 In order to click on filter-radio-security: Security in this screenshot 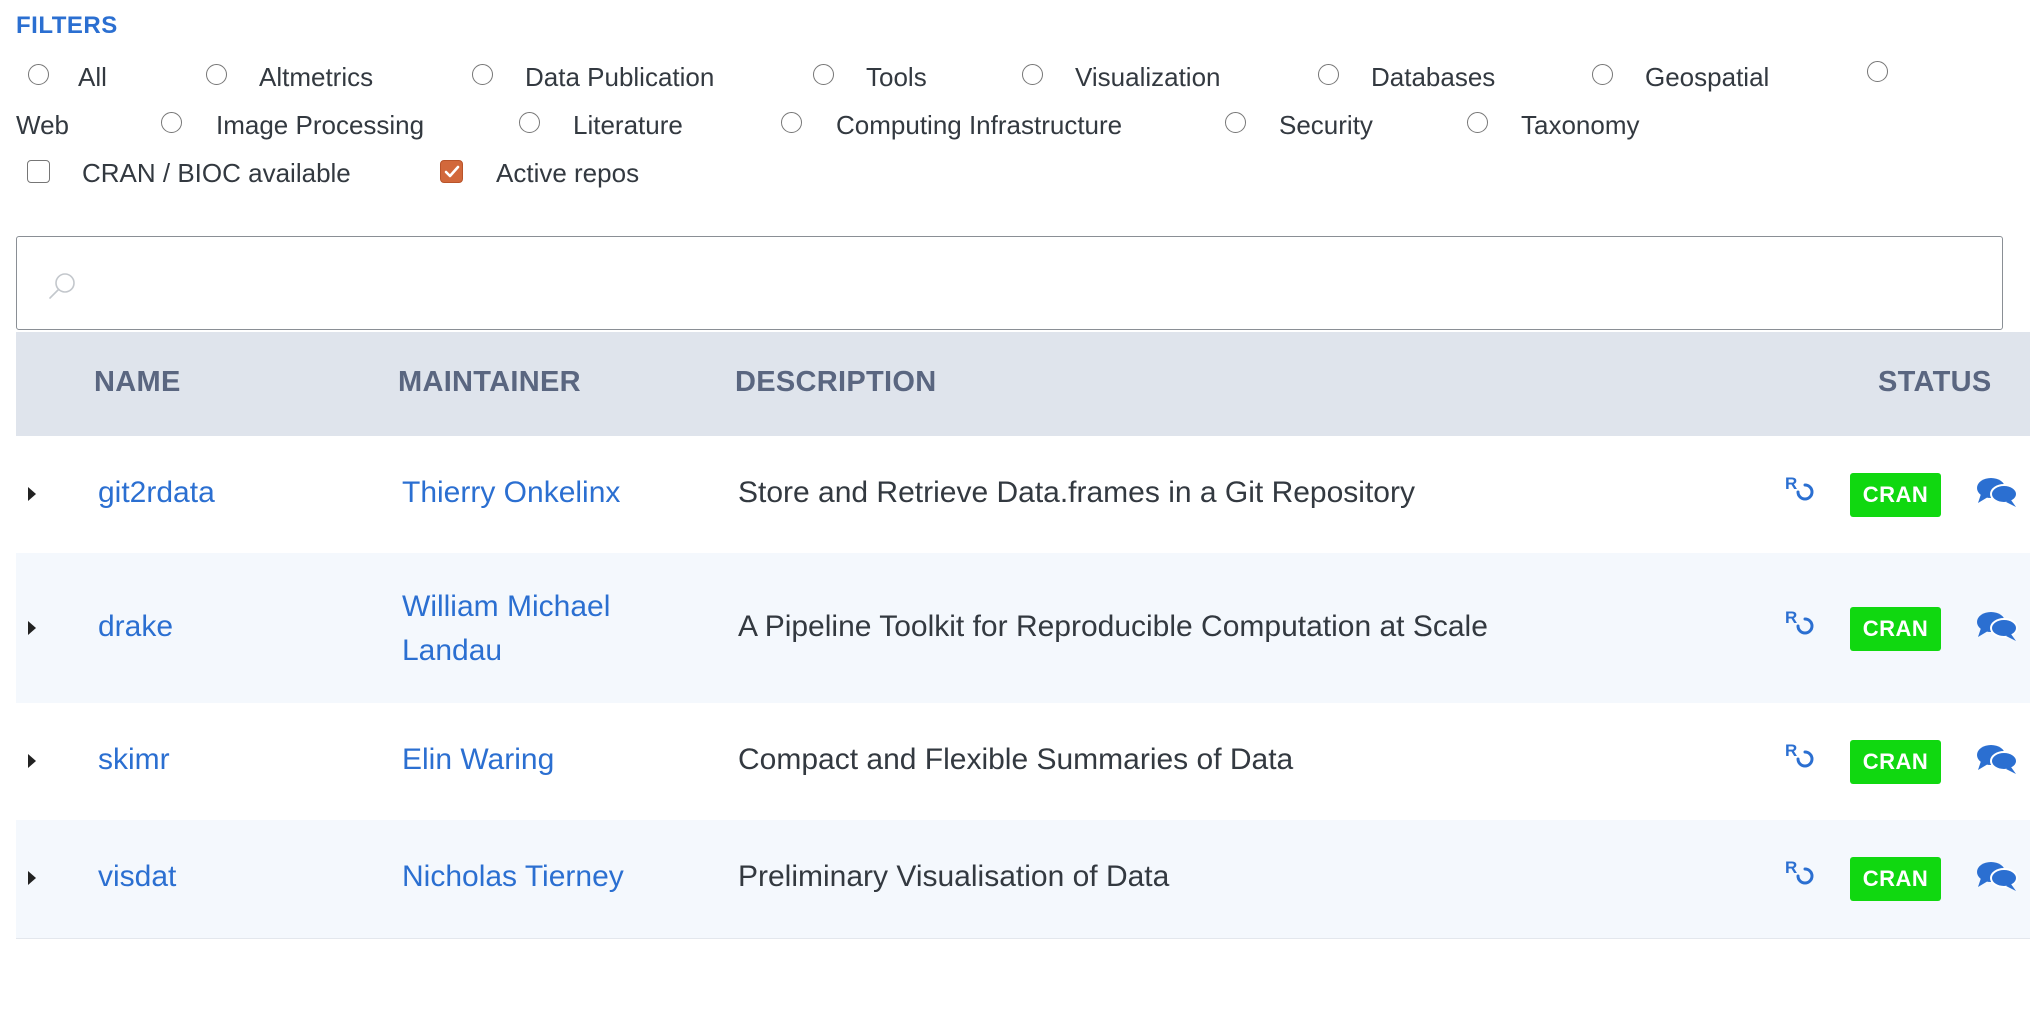, I will do `click(1299, 125)`.